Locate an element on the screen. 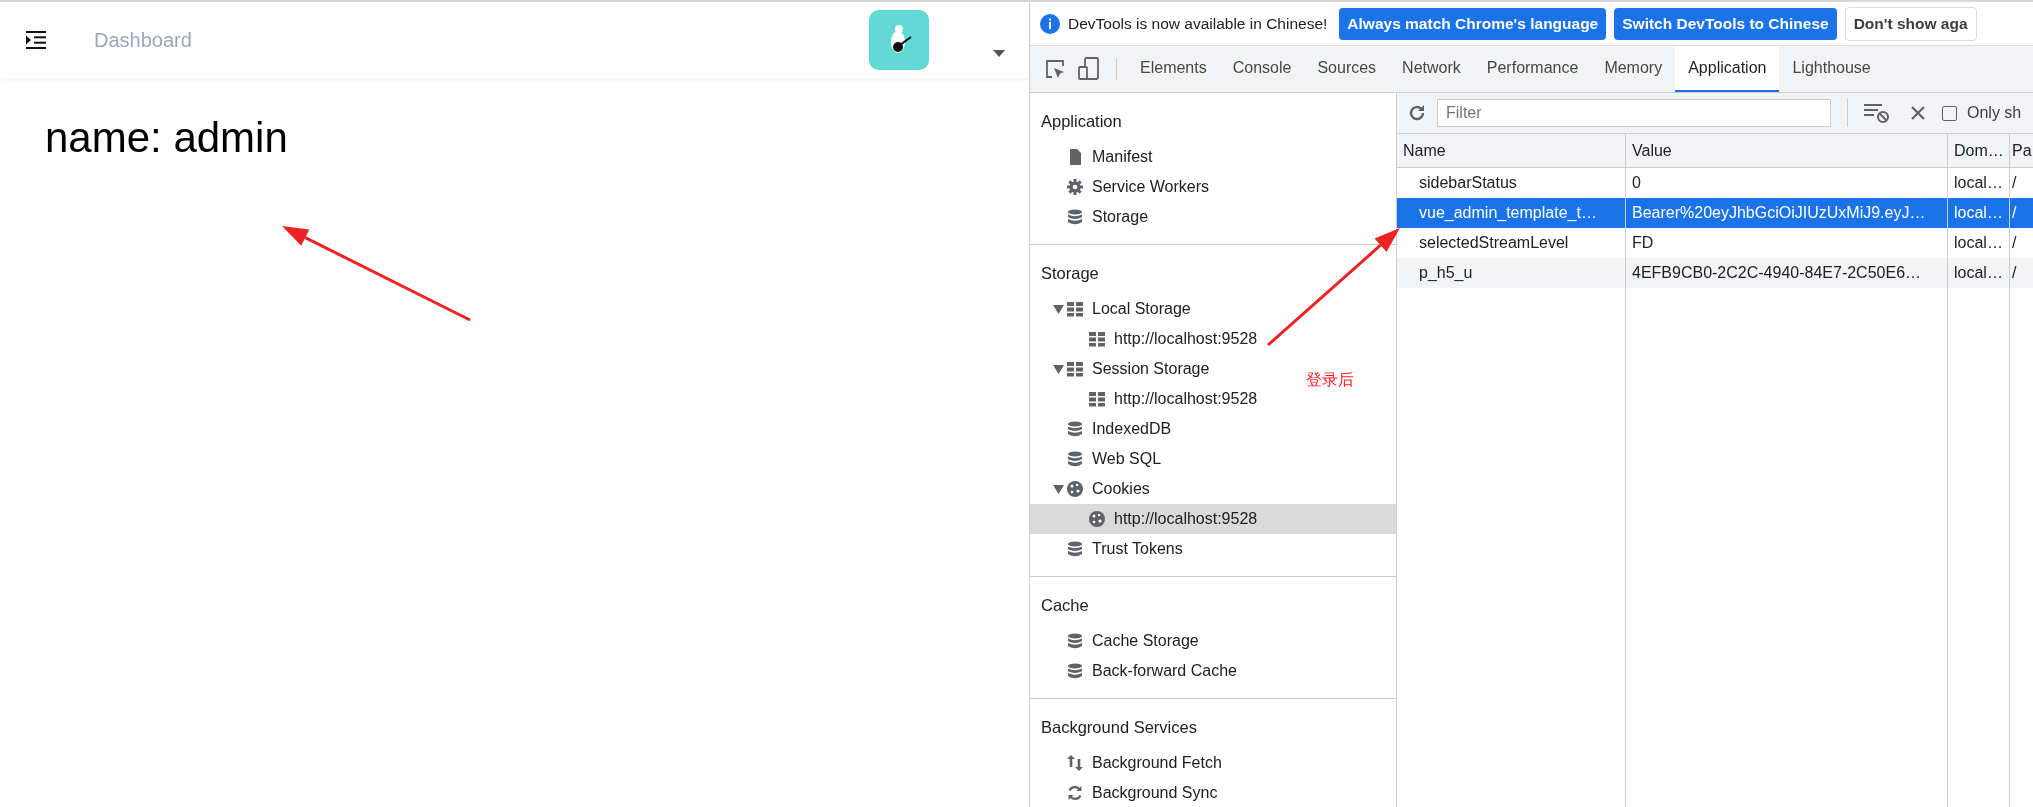  sidebar-item: Service Workers is located at coordinates (1130, 187).